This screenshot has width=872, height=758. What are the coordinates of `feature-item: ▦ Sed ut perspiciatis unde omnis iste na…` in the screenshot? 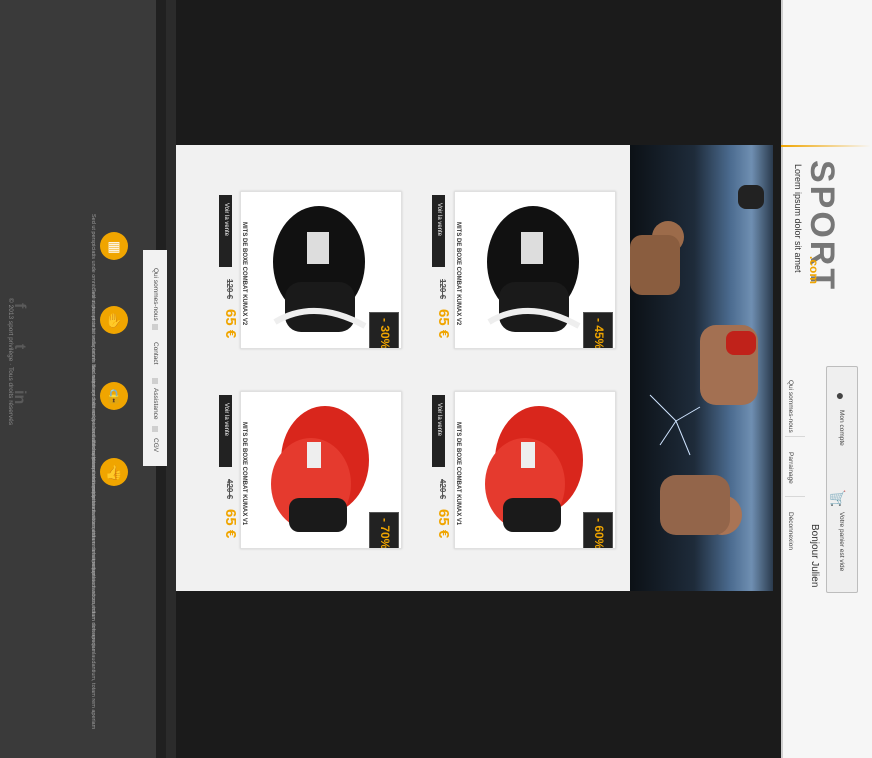 It's located at (78, 358).